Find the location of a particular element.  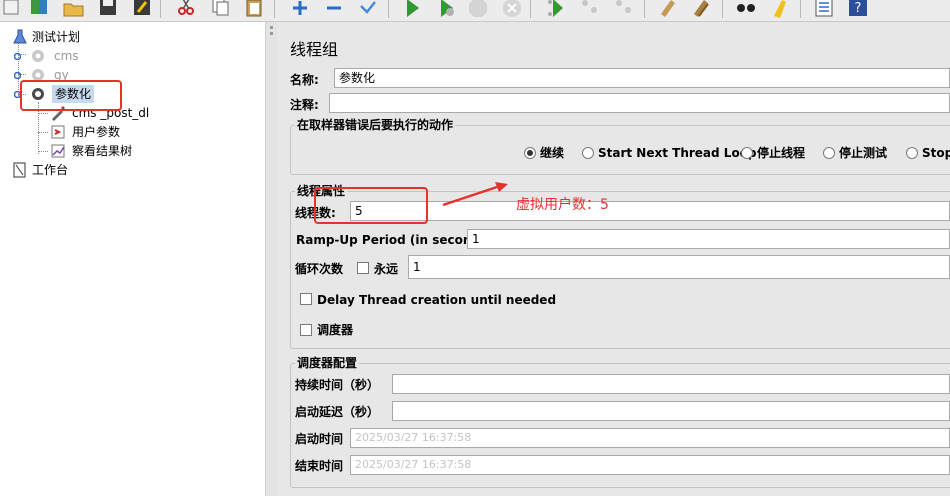

split-pane-divider is located at coordinates (271, 259).